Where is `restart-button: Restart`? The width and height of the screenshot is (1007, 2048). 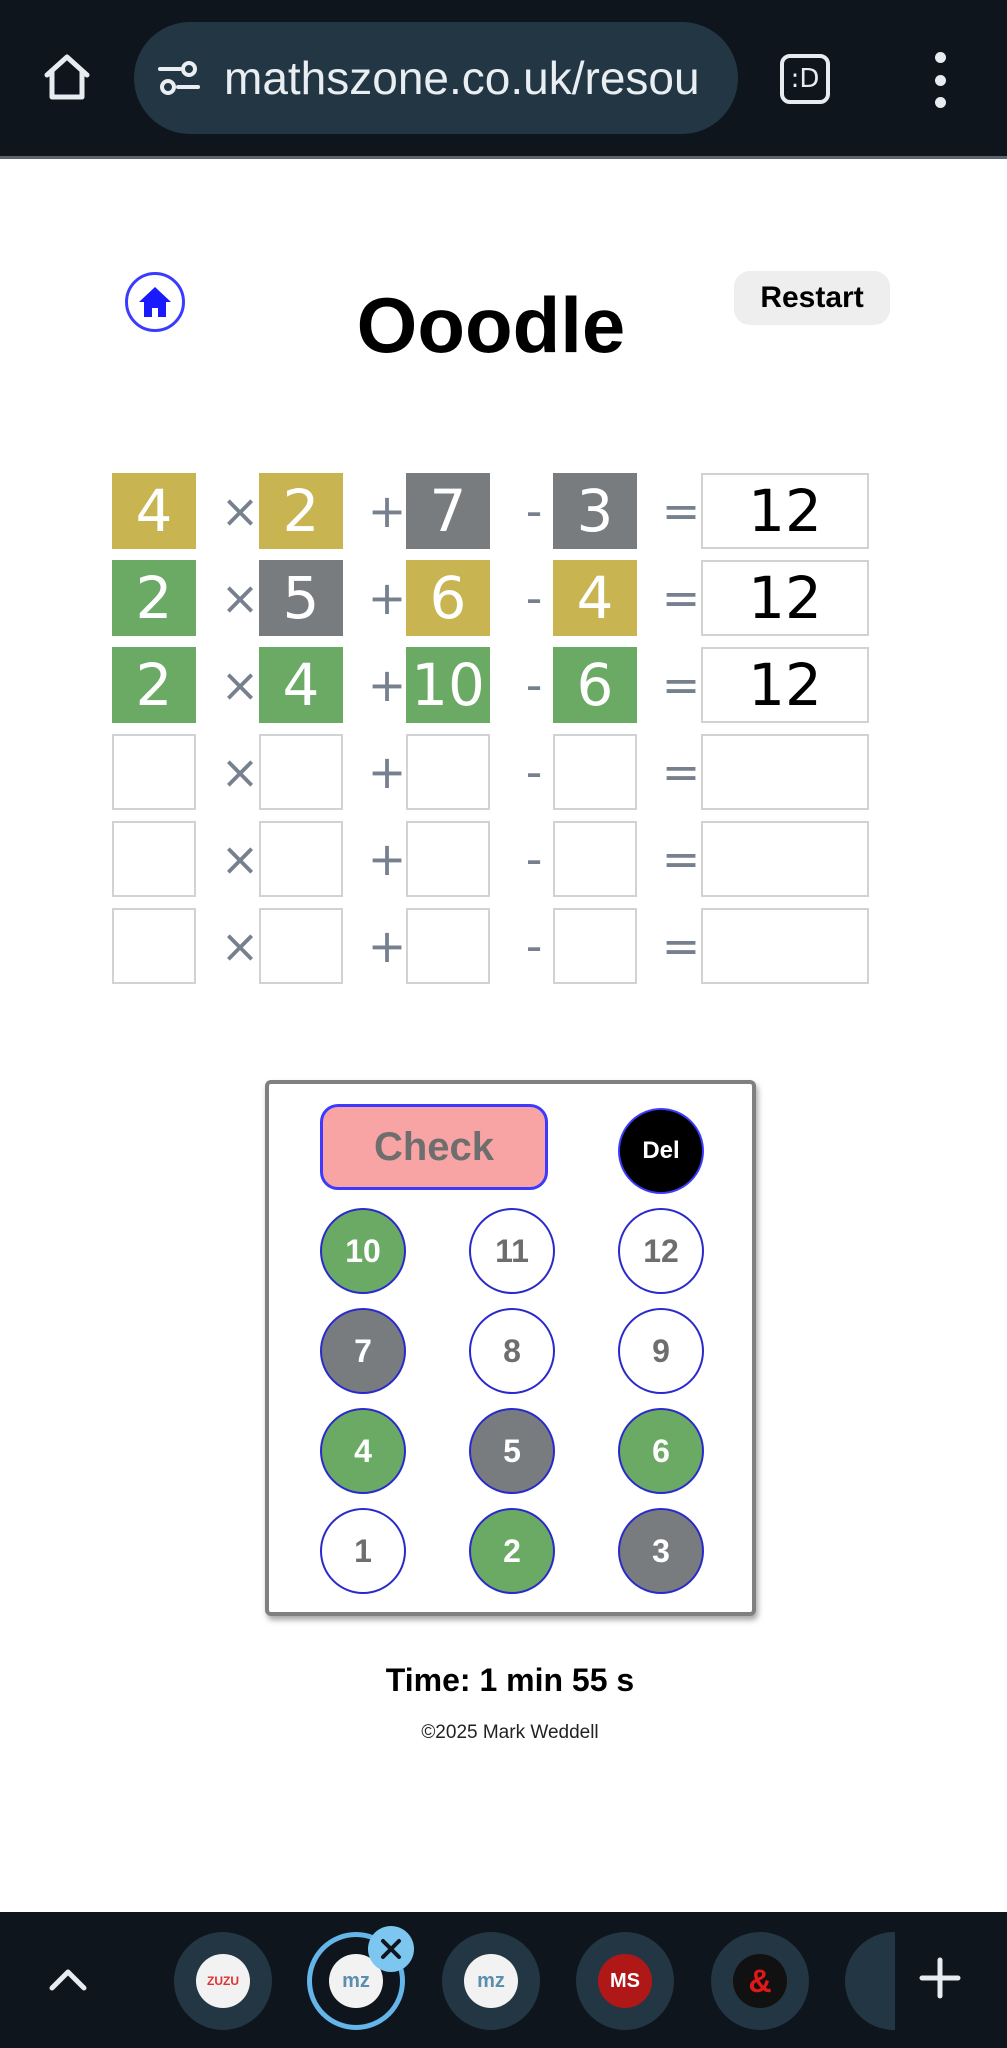
restart-button: Restart is located at coordinates (812, 298).